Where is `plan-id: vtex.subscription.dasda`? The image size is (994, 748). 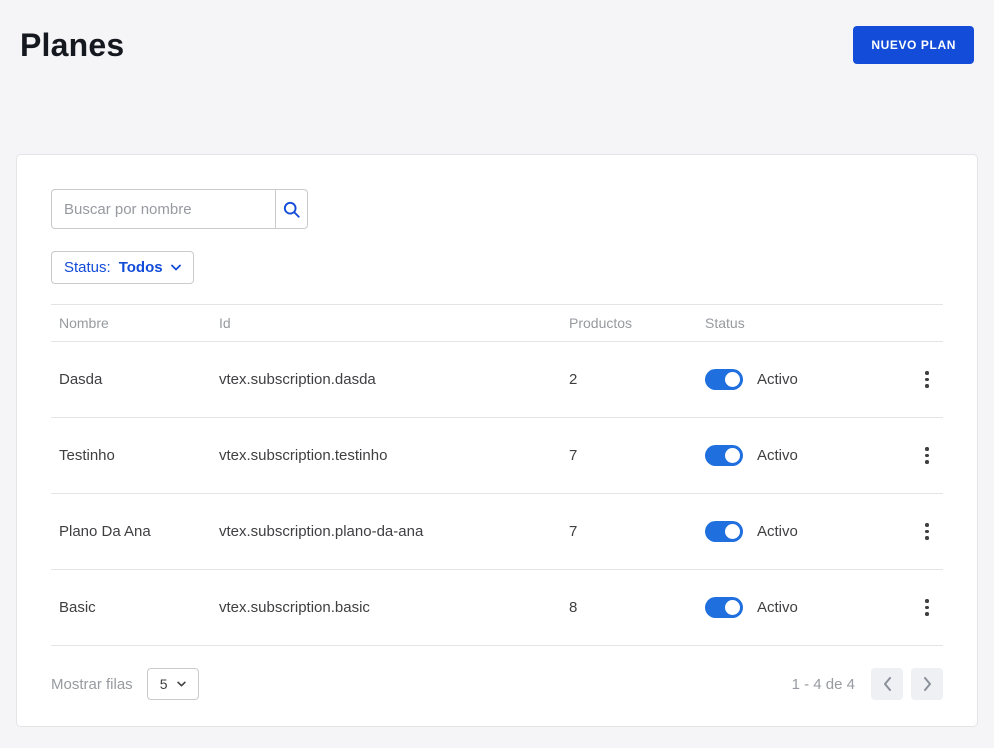
plan-id: vtex.subscription.dasda is located at coordinates (297, 379).